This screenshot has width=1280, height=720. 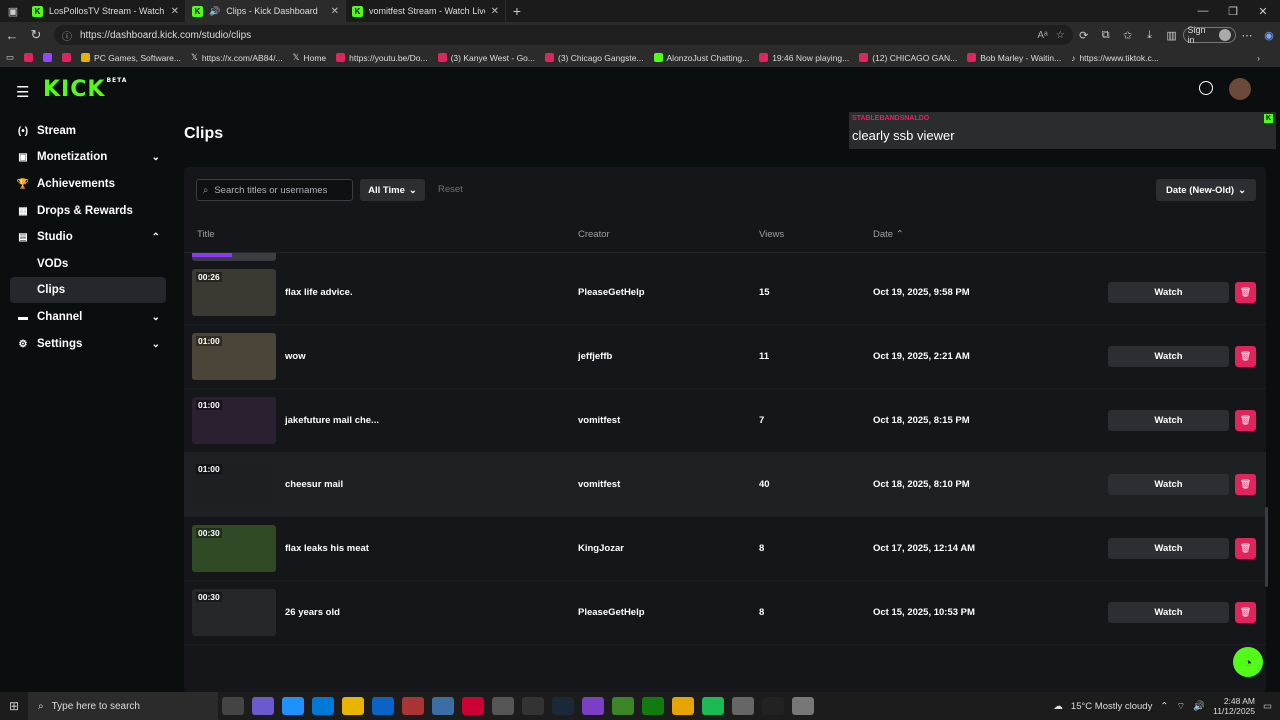 What do you see at coordinates (1269, 35) in the screenshot?
I see `copilot-icon: ◉` at bounding box center [1269, 35].